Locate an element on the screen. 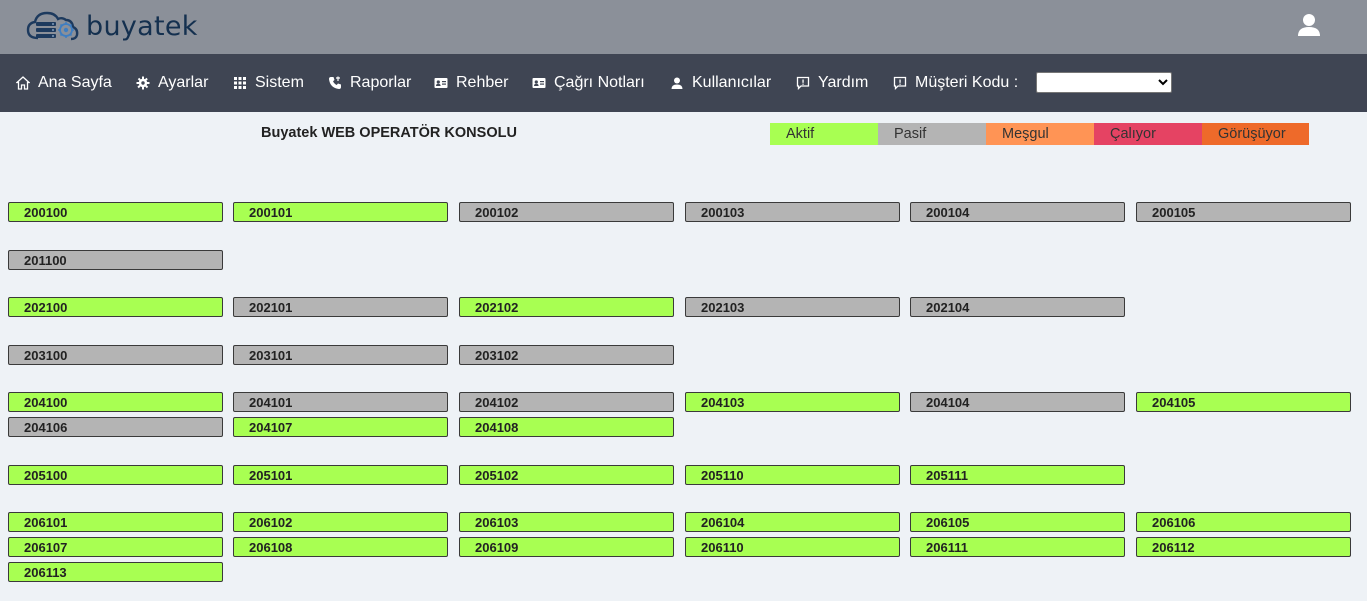  extension-button-204108: 204108 is located at coordinates (566, 427).